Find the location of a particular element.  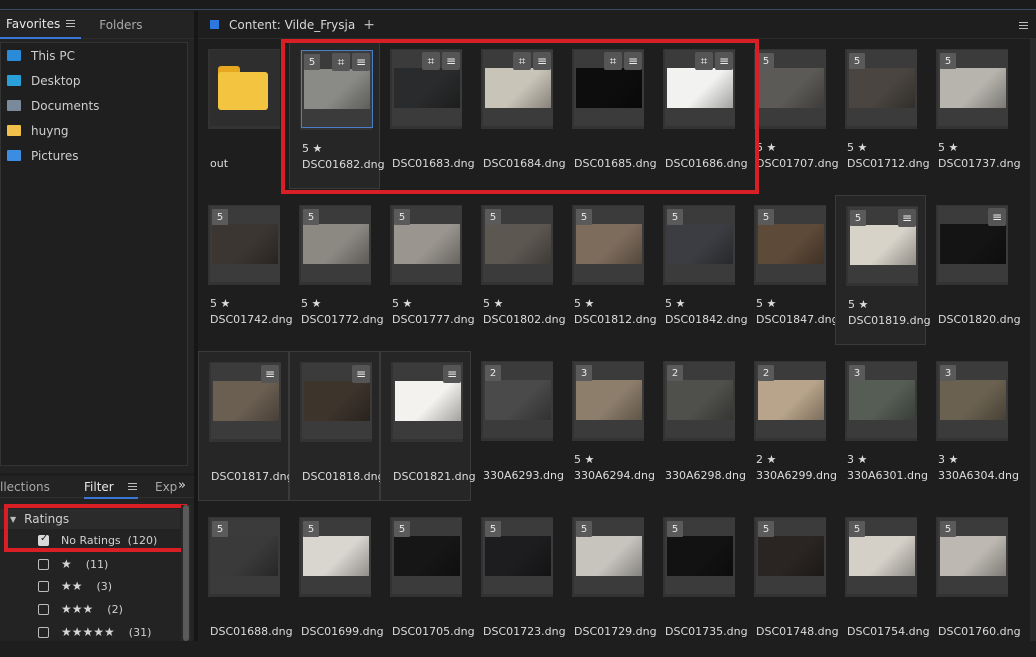

thumbnail-item: ≡ DSC01817.dng is located at coordinates (246, 426).